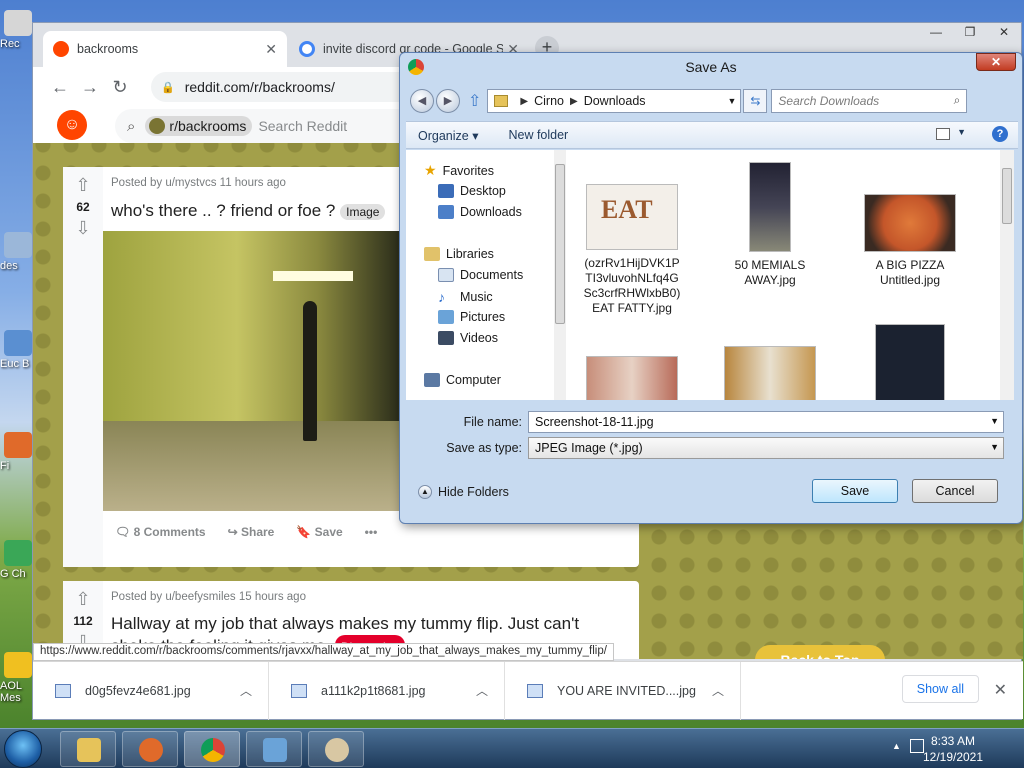 This screenshot has width=1024, height=768. Describe the element at coordinates (766, 448) in the screenshot. I see `save-type-select: JPEG Image (*.jpg) ▼` at that location.